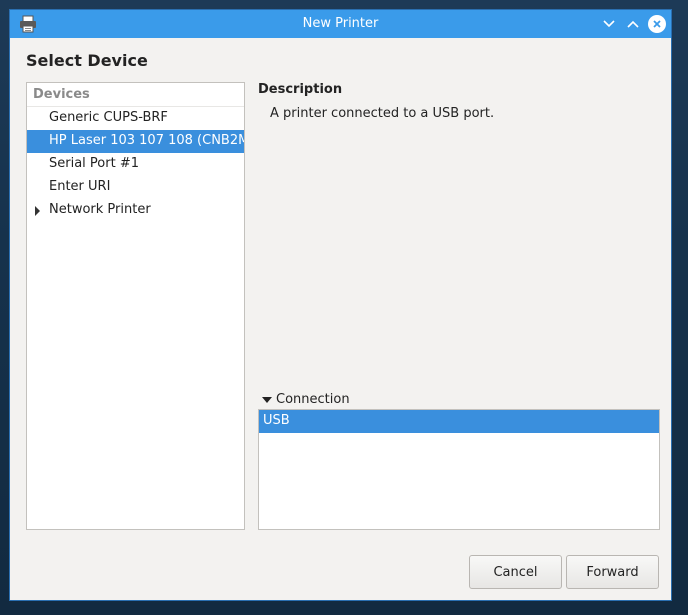 Image resolution: width=688 pixels, height=615 pixels. Describe the element at coordinates (300, 89) in the screenshot. I see `description-label: Description` at that location.